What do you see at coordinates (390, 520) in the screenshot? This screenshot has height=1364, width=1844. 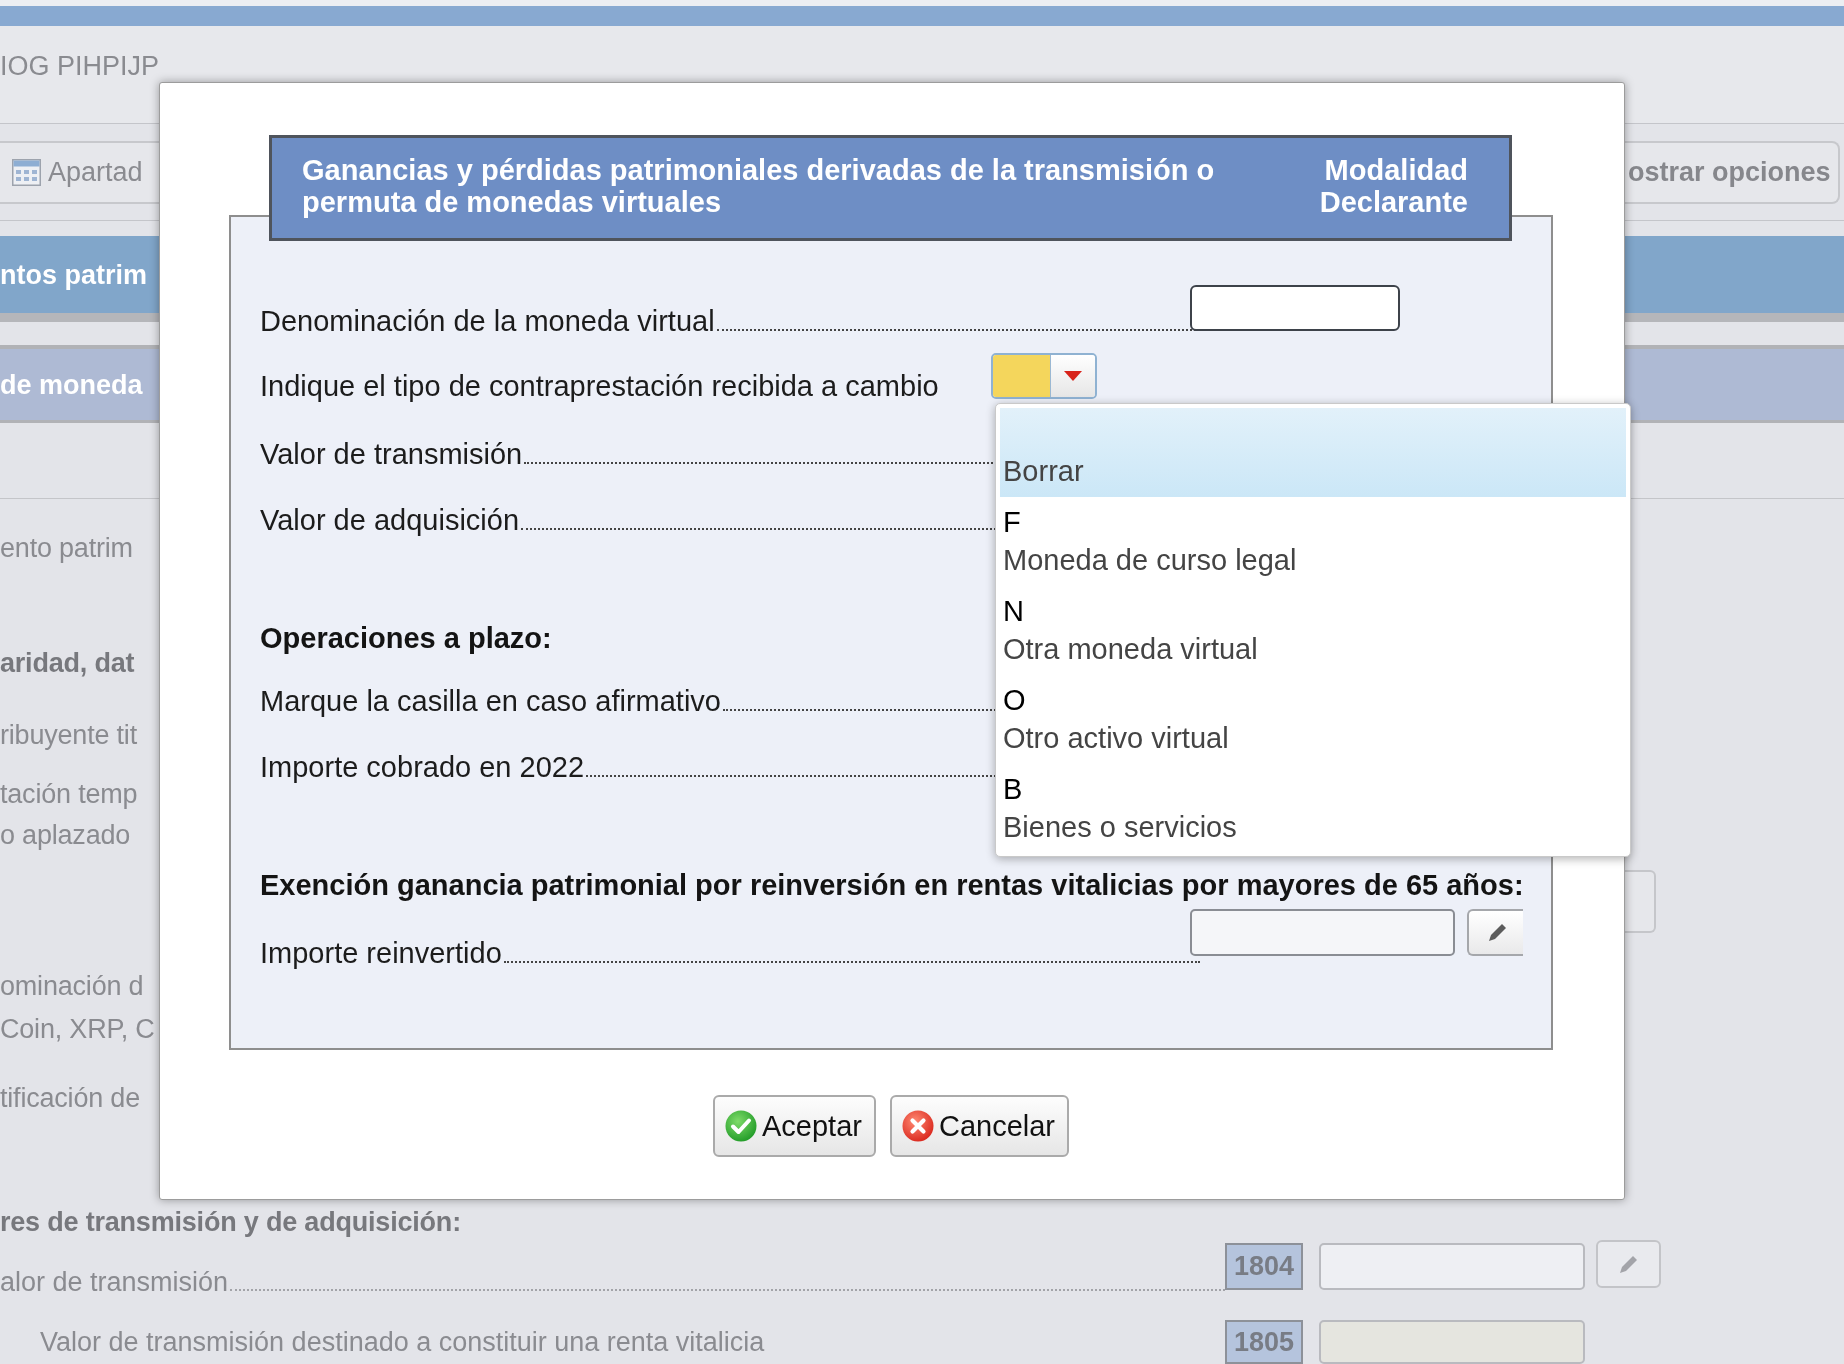 I see `field-label: Valor de adquisición` at bounding box center [390, 520].